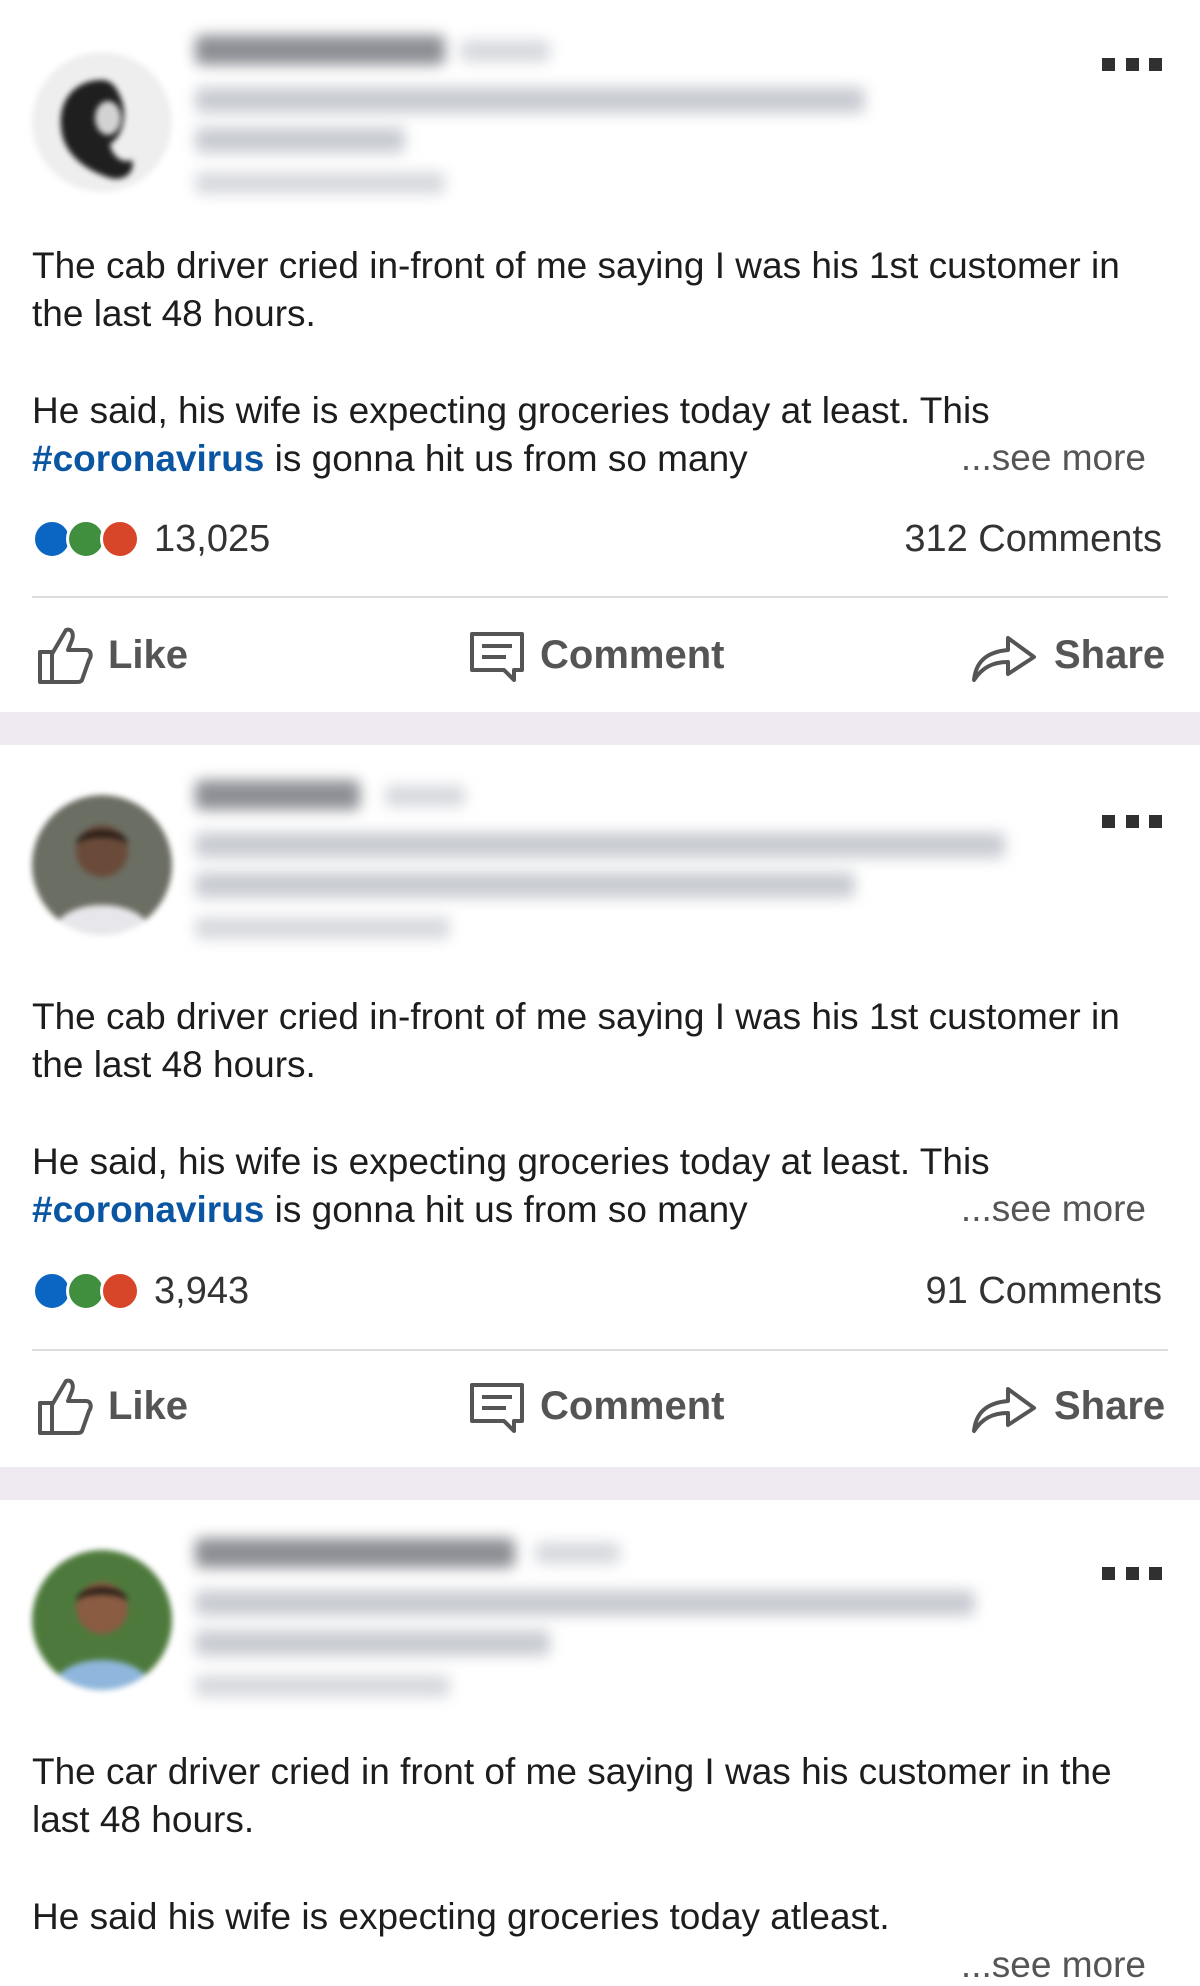  I want to click on comments-count: 91 Comments, so click(1043, 1291).